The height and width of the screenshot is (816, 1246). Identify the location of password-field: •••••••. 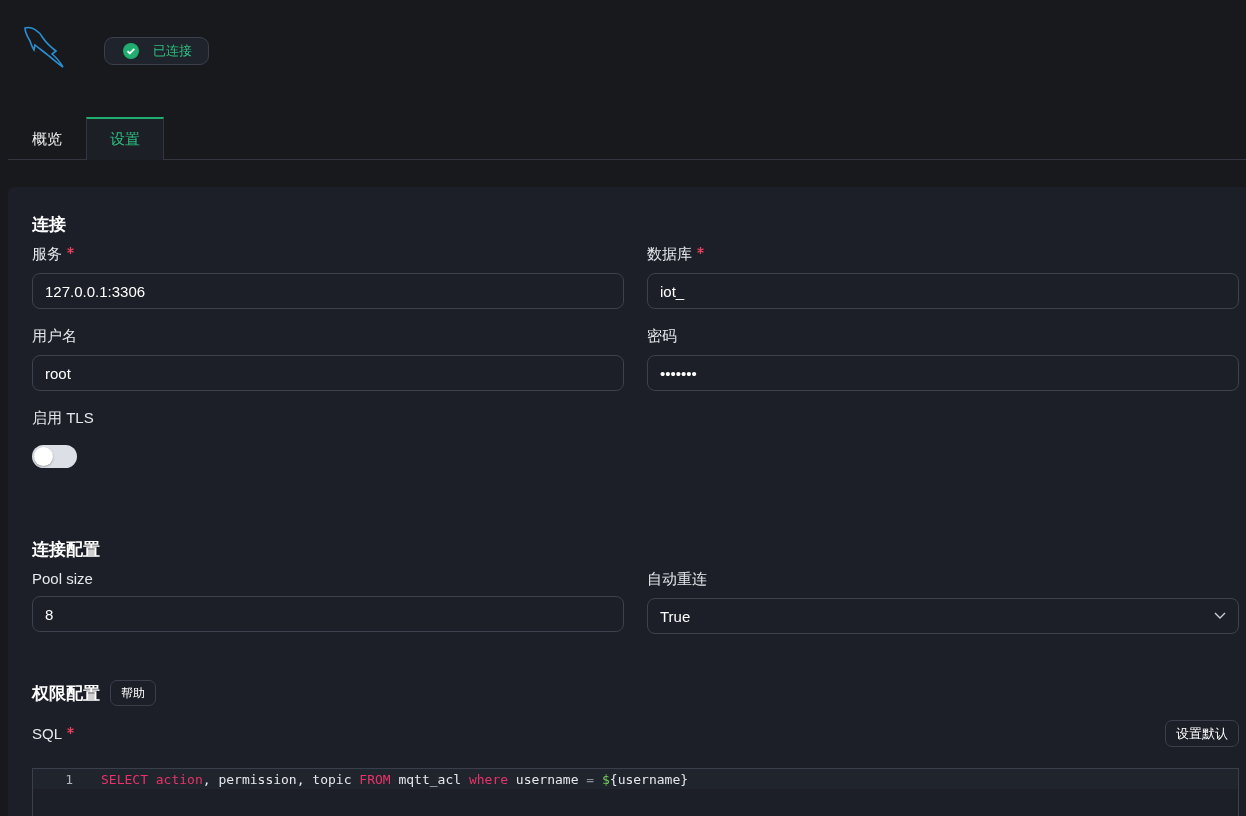
(943, 373).